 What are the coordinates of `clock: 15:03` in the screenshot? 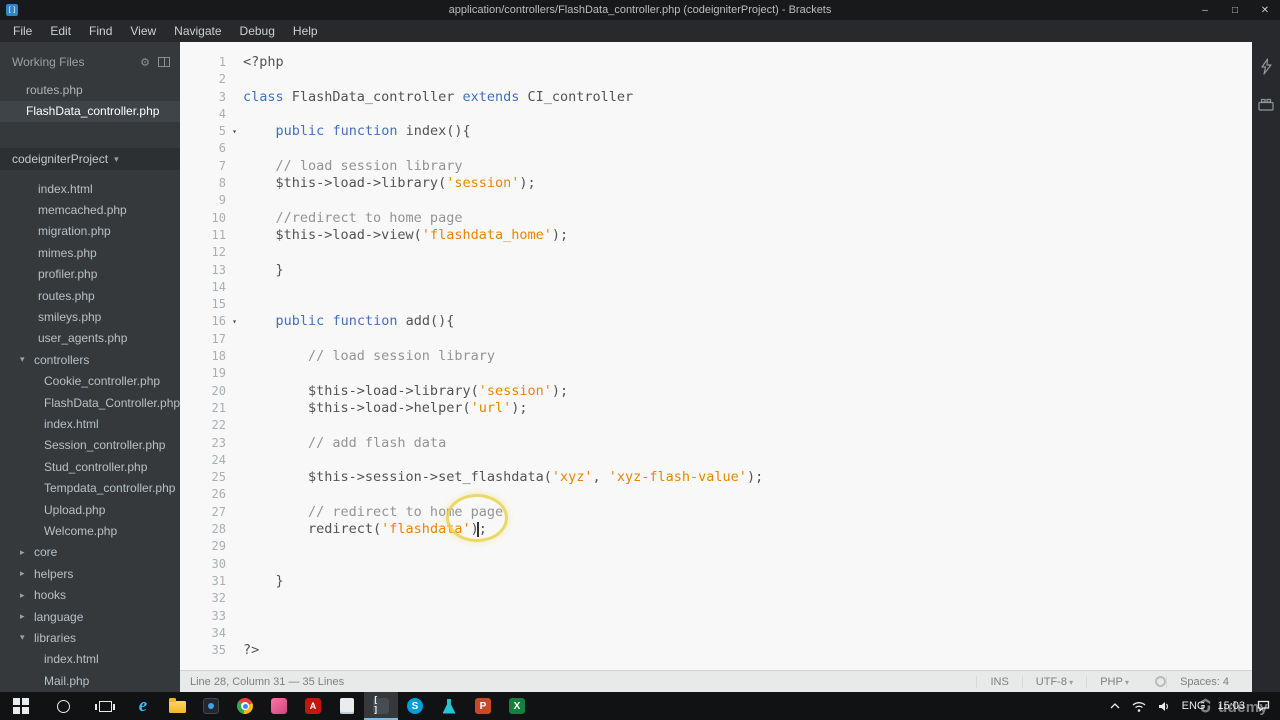 It's located at (1231, 706).